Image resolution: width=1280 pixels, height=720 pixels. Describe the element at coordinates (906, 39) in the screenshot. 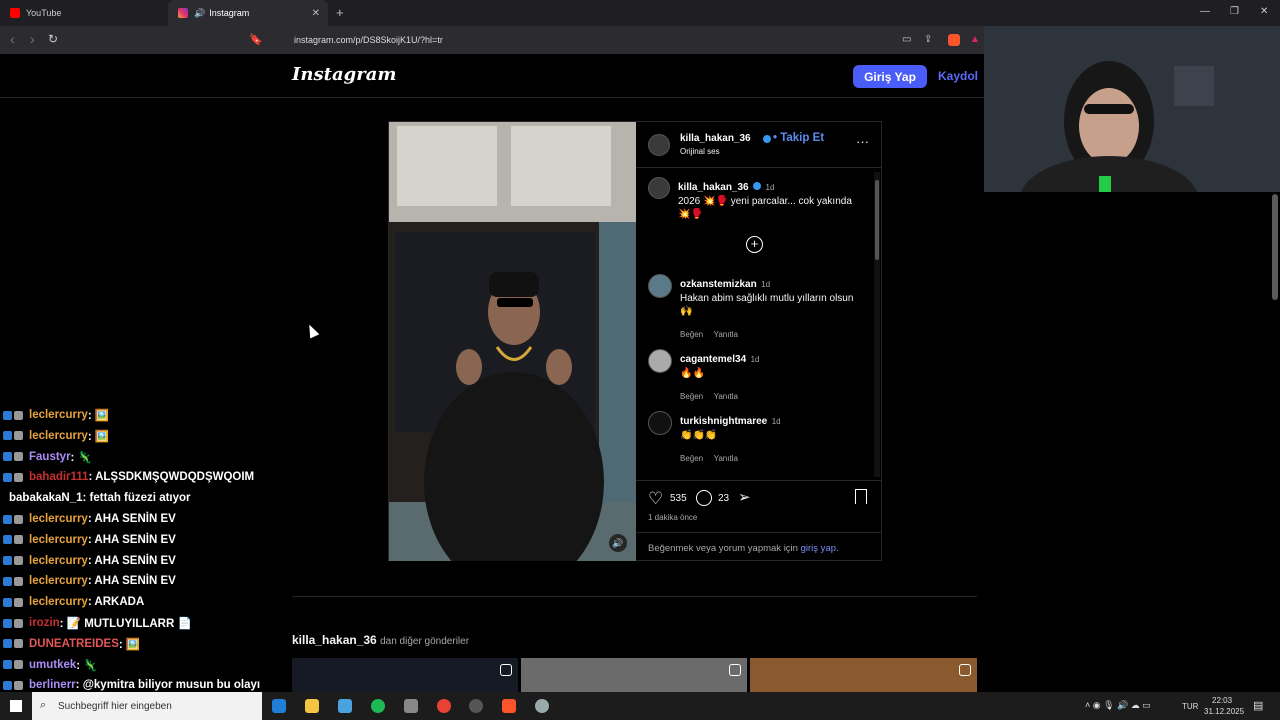

I see `cast-icon: ▭` at that location.